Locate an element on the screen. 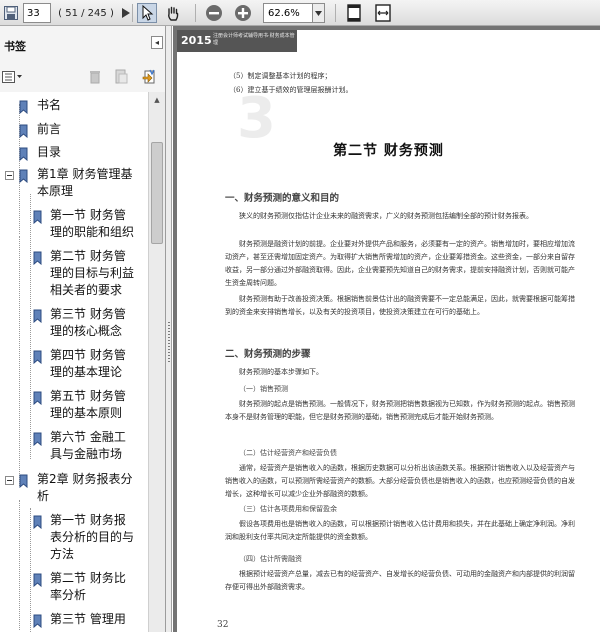 Image resolution: width=600 pixels, height=632 pixels. text-line: 财务预测的基本步骤如下。 is located at coordinates (281, 372).